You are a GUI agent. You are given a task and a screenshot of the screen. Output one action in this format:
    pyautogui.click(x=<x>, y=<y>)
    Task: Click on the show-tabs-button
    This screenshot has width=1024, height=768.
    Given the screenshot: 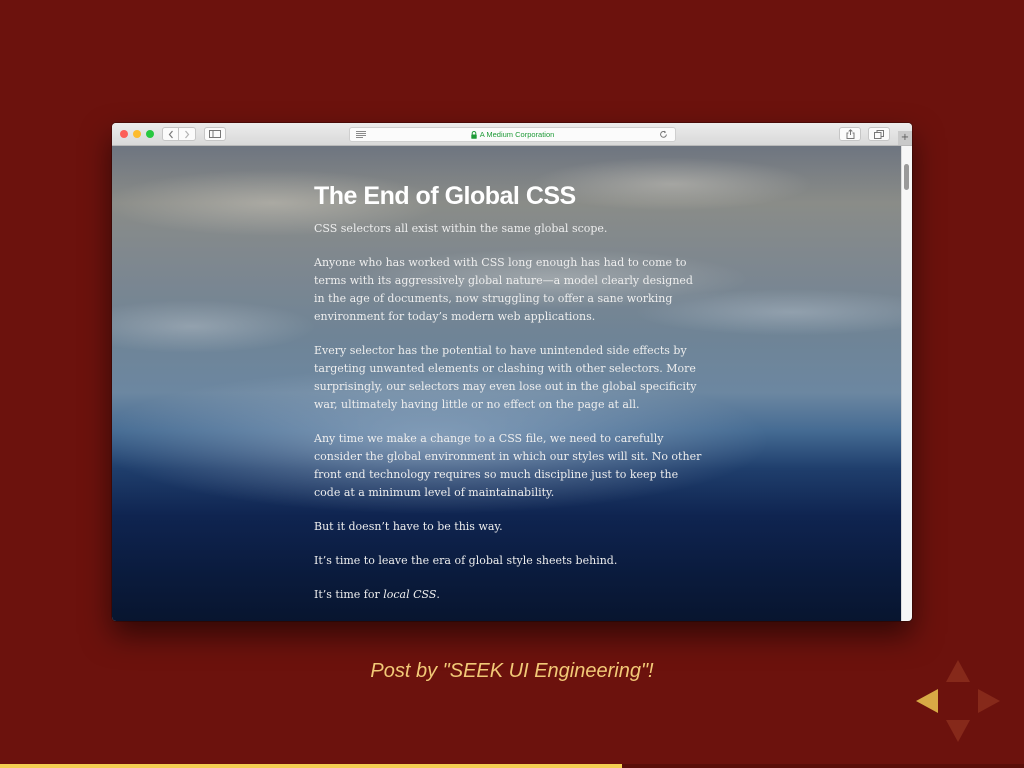 What is the action you would take?
    pyautogui.click(x=879, y=134)
    